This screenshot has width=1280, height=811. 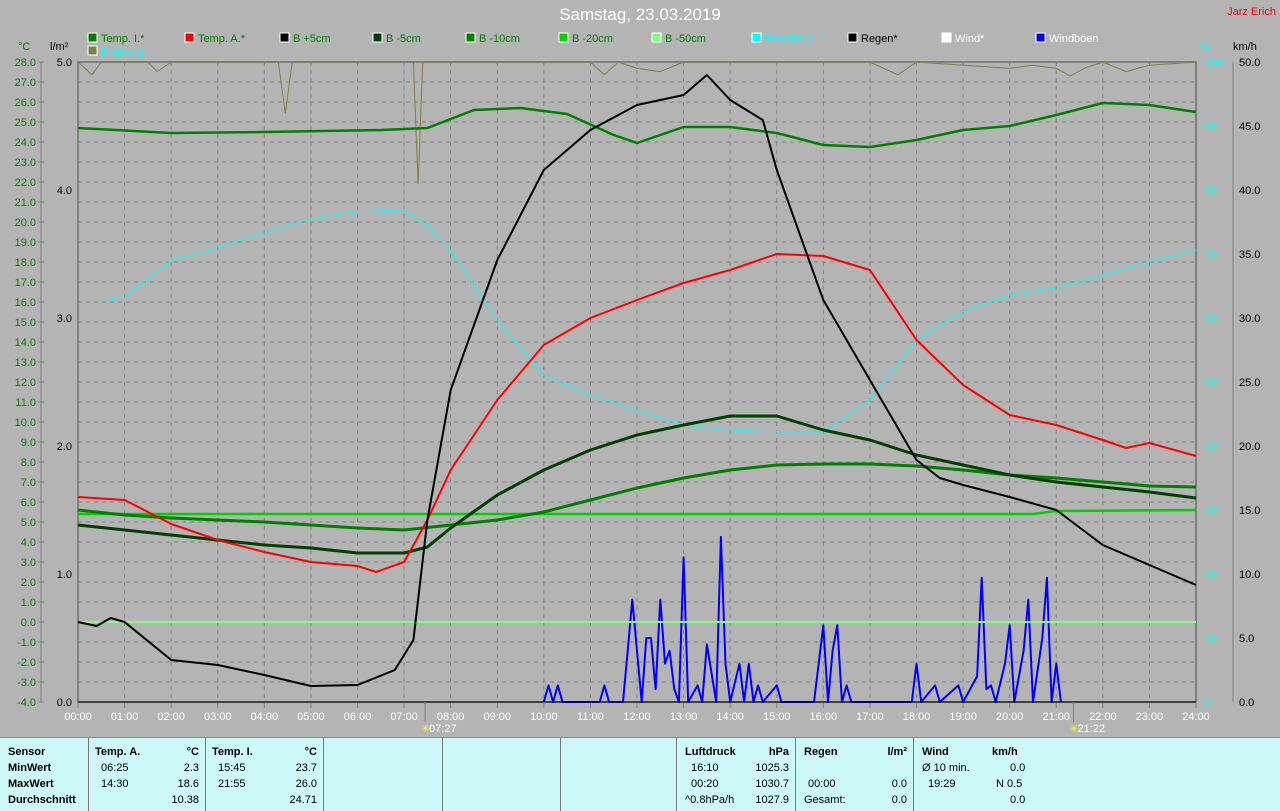 I want to click on temp-tick-label: 15.0, so click(x=25, y=323).